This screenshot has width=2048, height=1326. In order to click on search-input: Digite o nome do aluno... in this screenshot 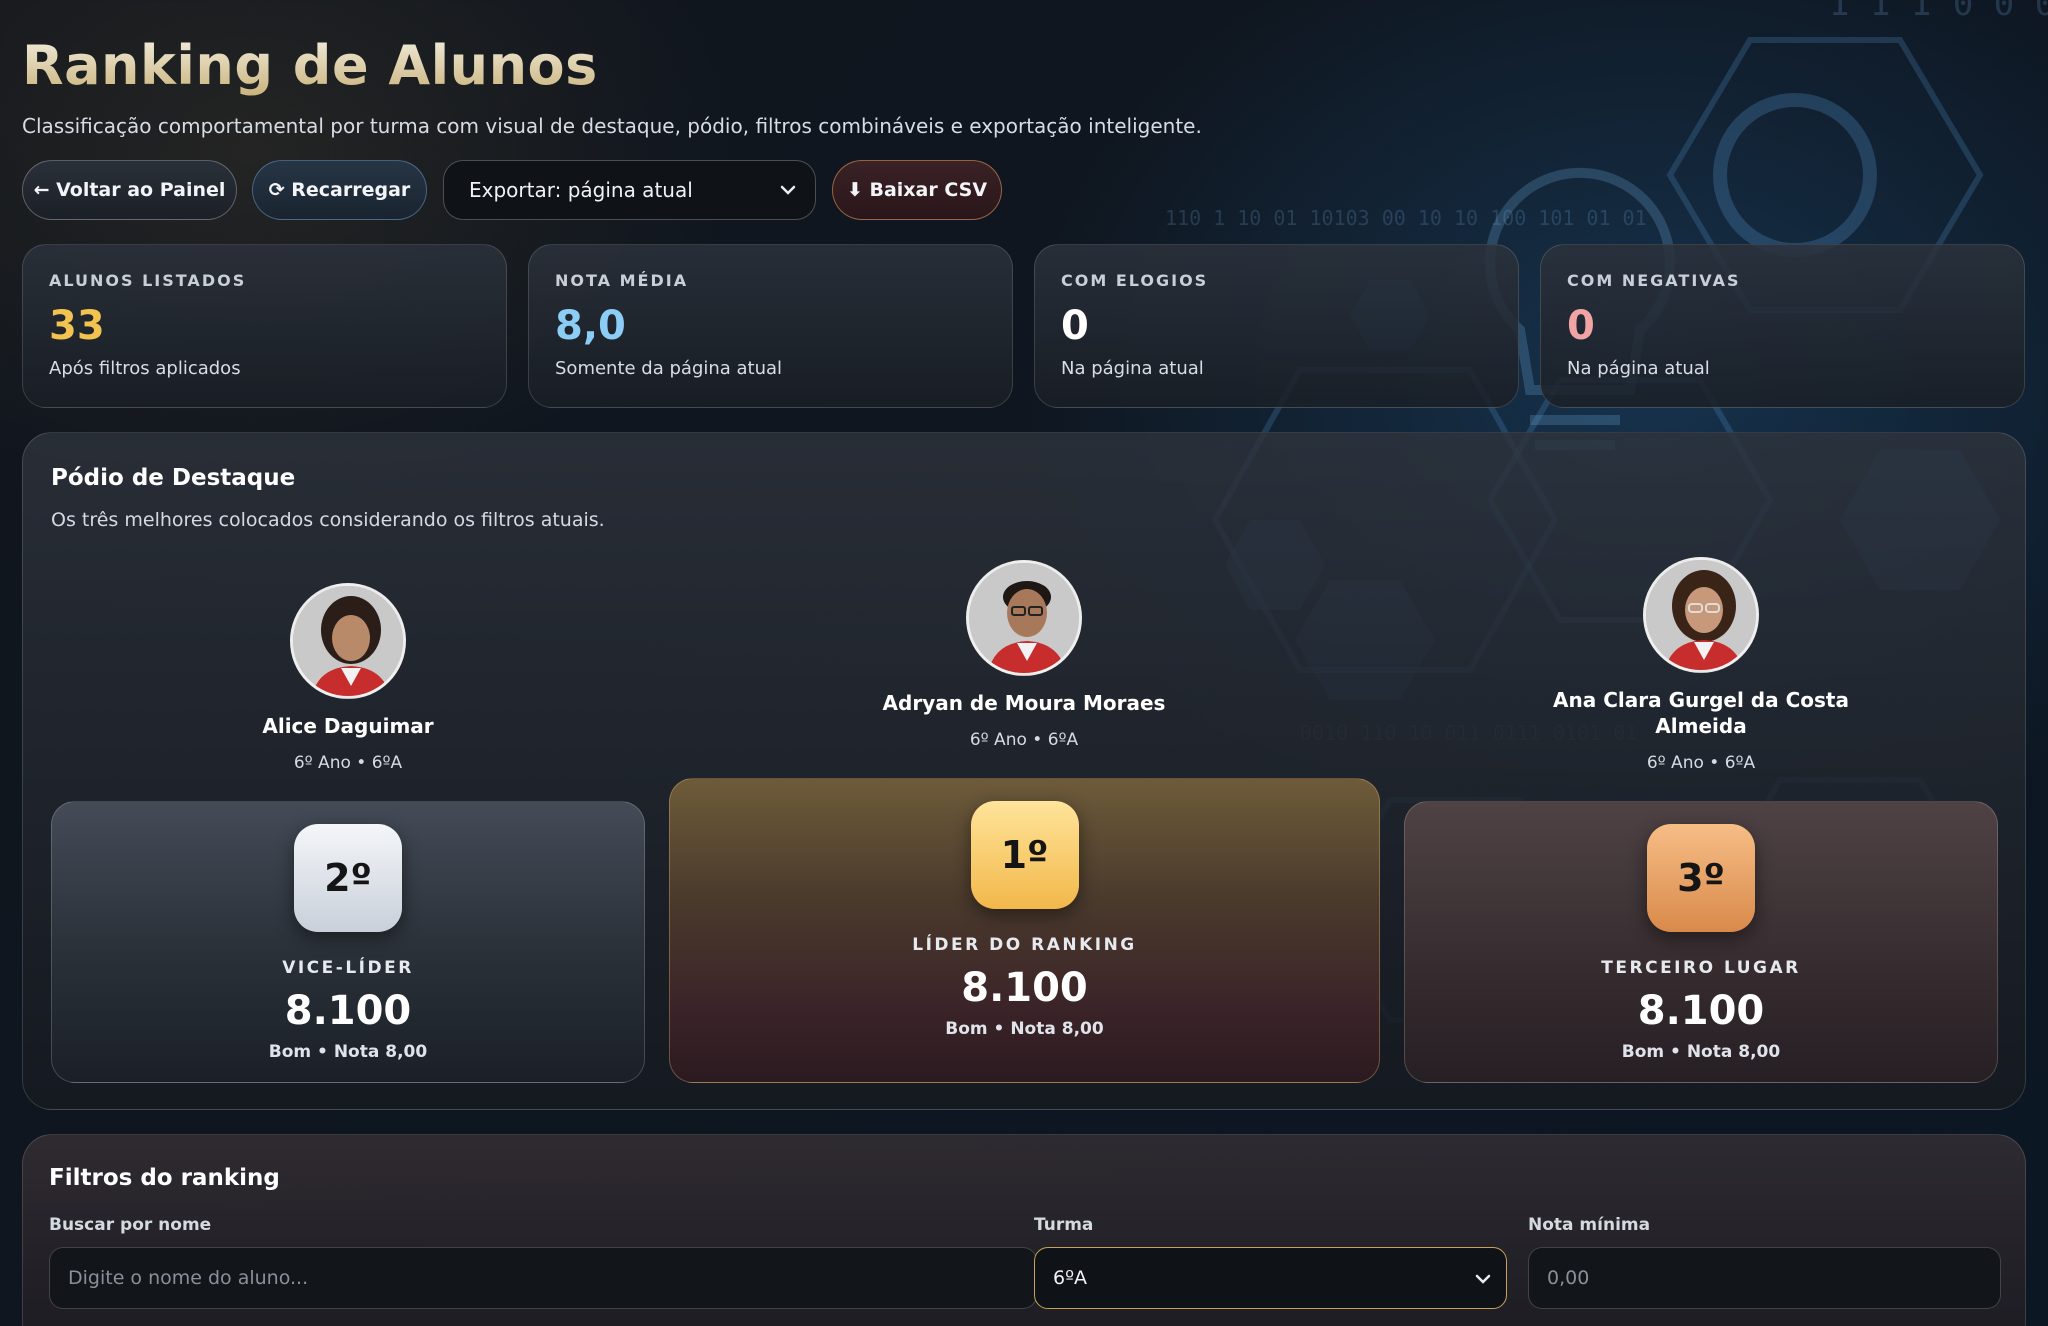, I will do `click(543, 1278)`.